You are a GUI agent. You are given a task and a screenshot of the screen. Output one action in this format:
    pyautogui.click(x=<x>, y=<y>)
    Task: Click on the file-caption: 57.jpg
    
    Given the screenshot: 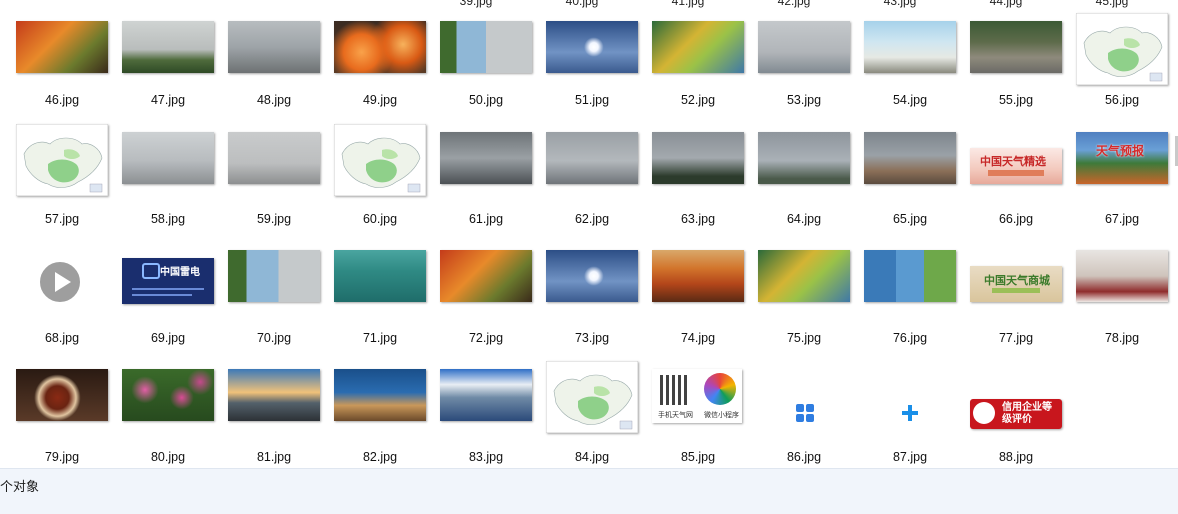 What is the action you would take?
    pyautogui.click(x=62, y=219)
    